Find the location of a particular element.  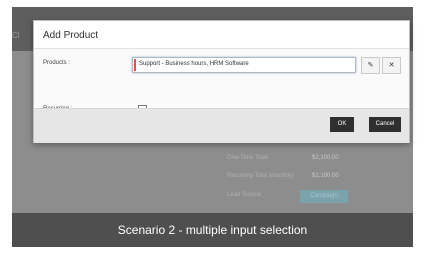

dialog-footer: OK Cancel is located at coordinates (221, 125).